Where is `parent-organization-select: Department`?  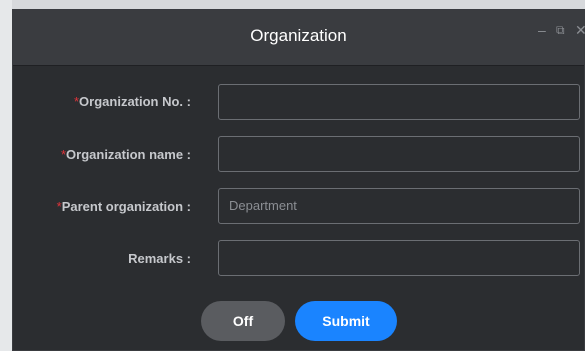
parent-organization-select: Department is located at coordinates (399, 206).